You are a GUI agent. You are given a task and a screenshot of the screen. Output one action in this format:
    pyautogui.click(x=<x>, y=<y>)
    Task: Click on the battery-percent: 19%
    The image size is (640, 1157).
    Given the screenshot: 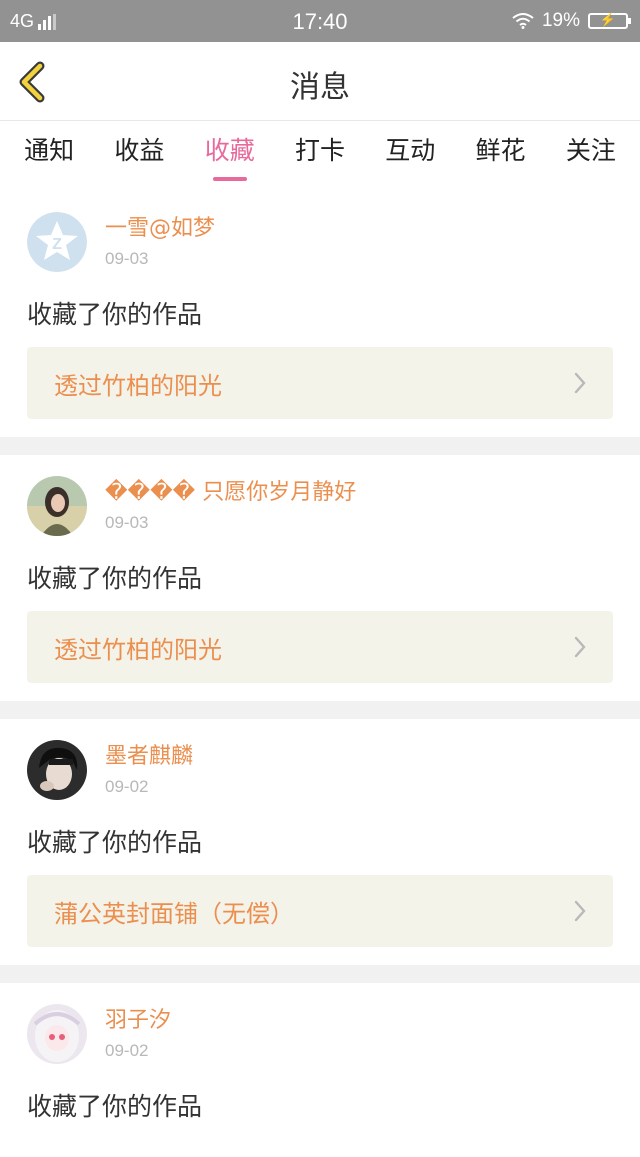 What is the action you would take?
    pyautogui.click(x=560, y=20)
    